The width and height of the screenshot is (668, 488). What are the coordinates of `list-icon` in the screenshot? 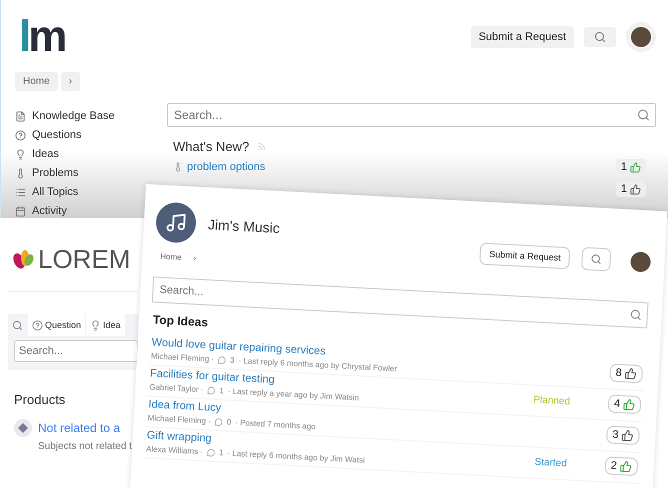 It's located at (20, 192).